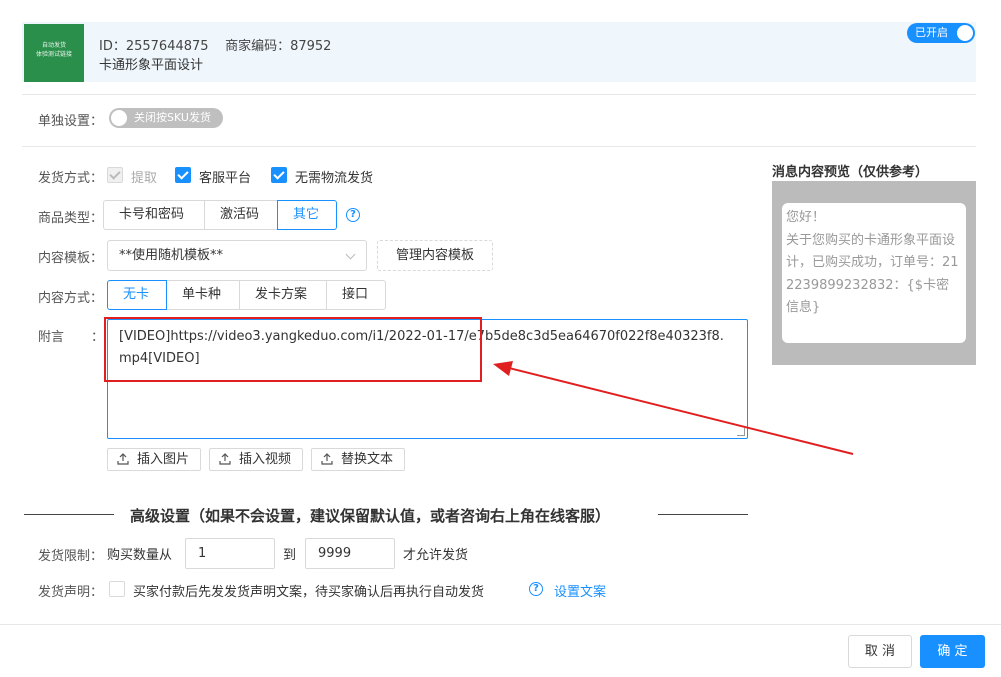  I want to click on no-logistics-checkbox, so click(279, 175).